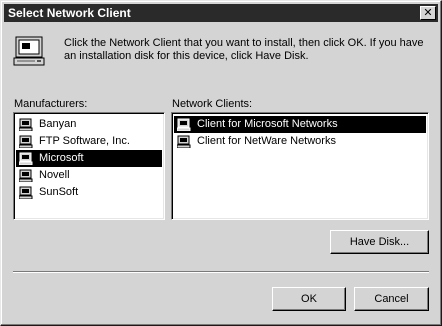 The height and width of the screenshot is (326, 442). I want to click on client-item-microsoft-networks: Client for Microsoft Networks, so click(300, 124).